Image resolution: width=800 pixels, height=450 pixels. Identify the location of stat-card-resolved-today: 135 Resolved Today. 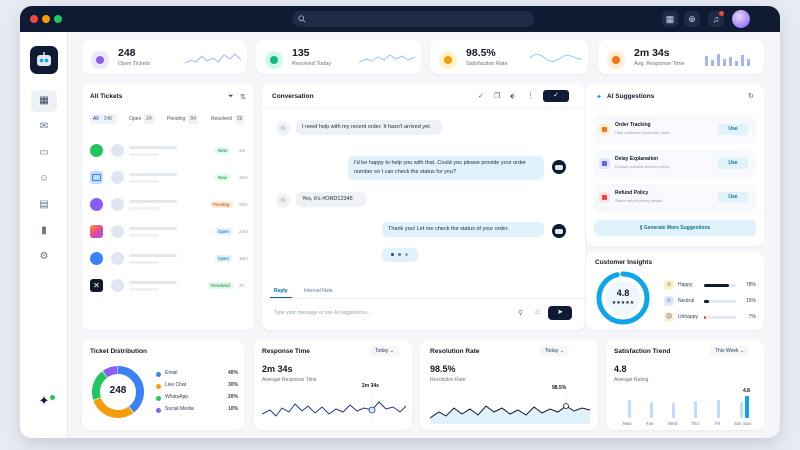
(338, 57).